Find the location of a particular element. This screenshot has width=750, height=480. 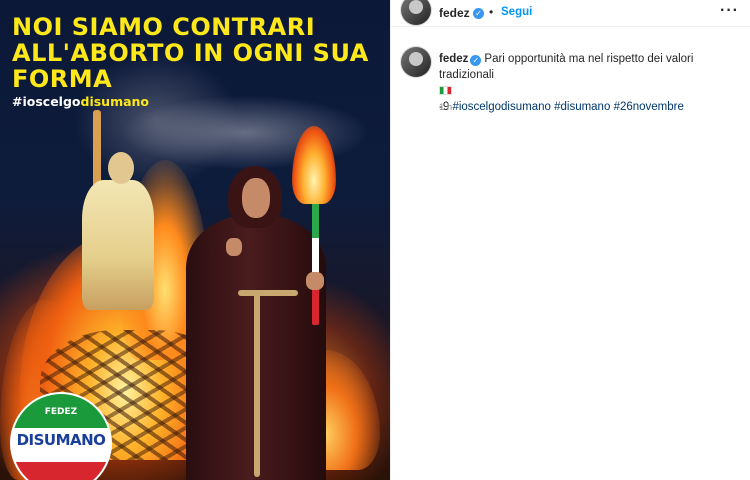

hashtag-link: #26novembre is located at coordinates (649, 107).